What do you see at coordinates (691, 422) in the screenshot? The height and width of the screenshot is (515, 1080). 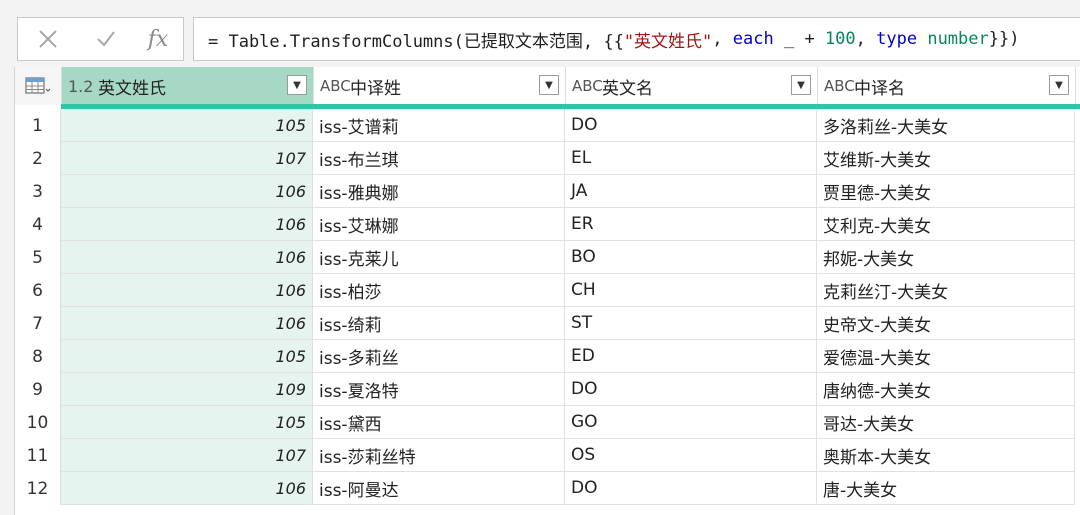 I see `cell-english-name: GO` at bounding box center [691, 422].